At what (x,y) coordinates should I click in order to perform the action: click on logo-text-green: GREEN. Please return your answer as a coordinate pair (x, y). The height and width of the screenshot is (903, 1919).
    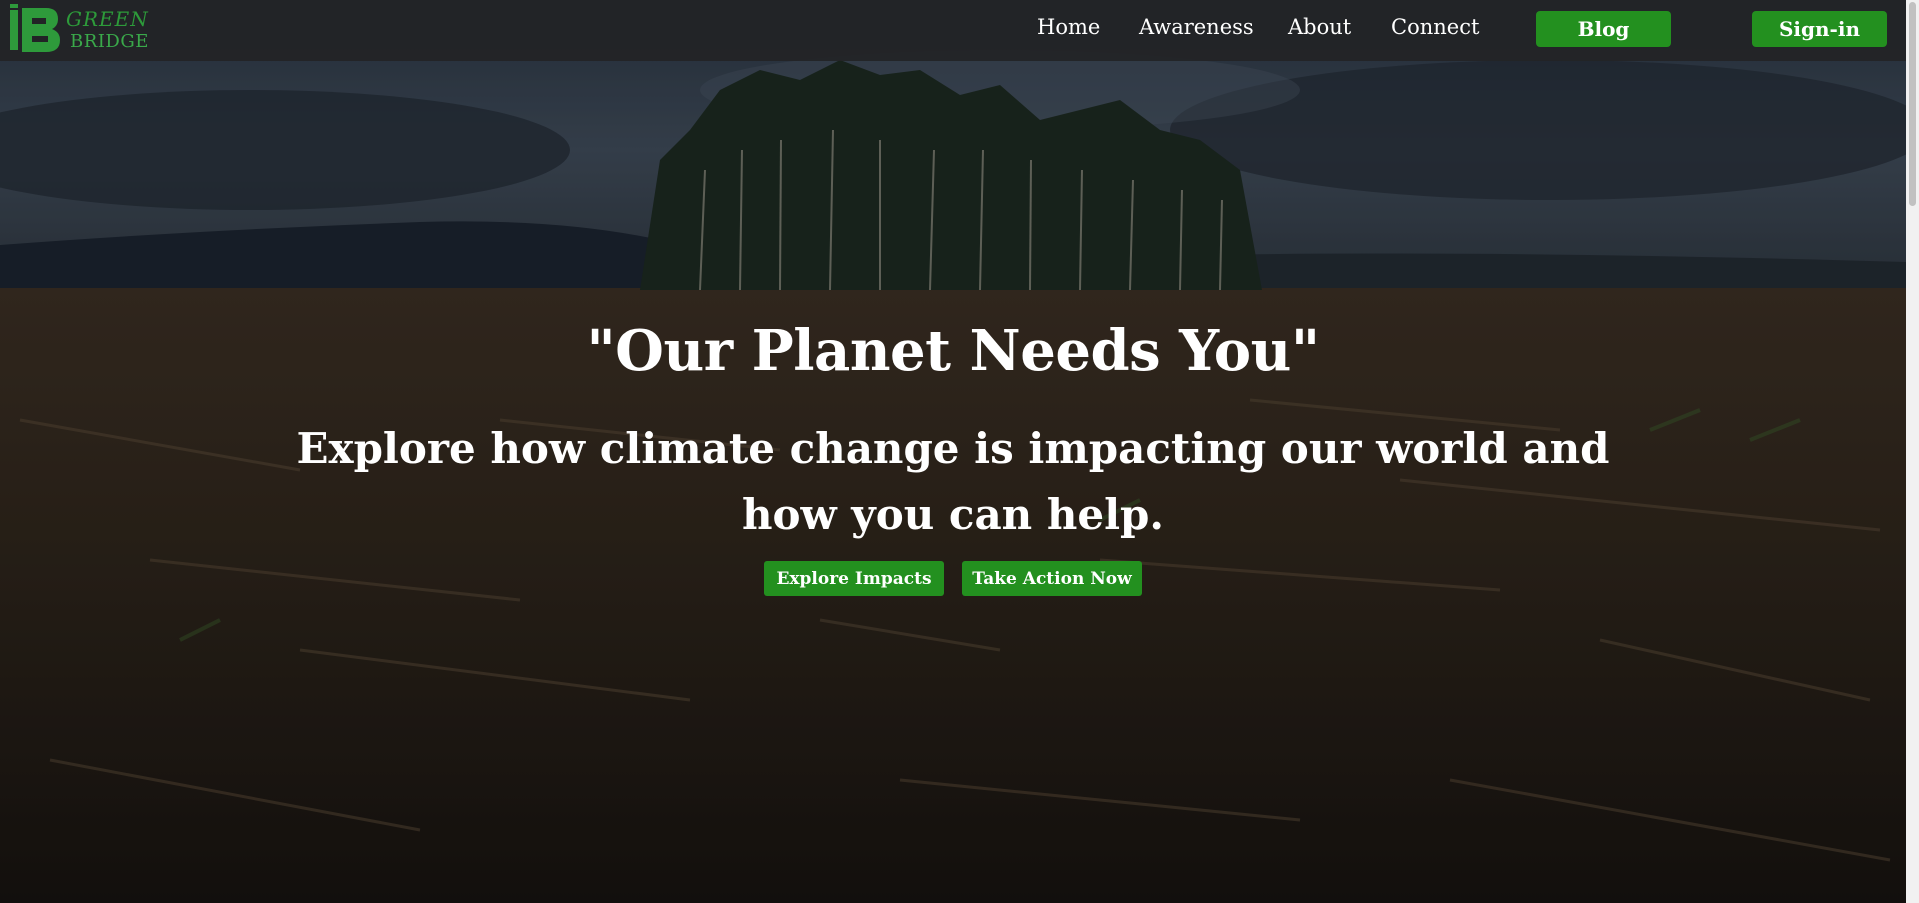
    Looking at the image, I should click on (107, 19).